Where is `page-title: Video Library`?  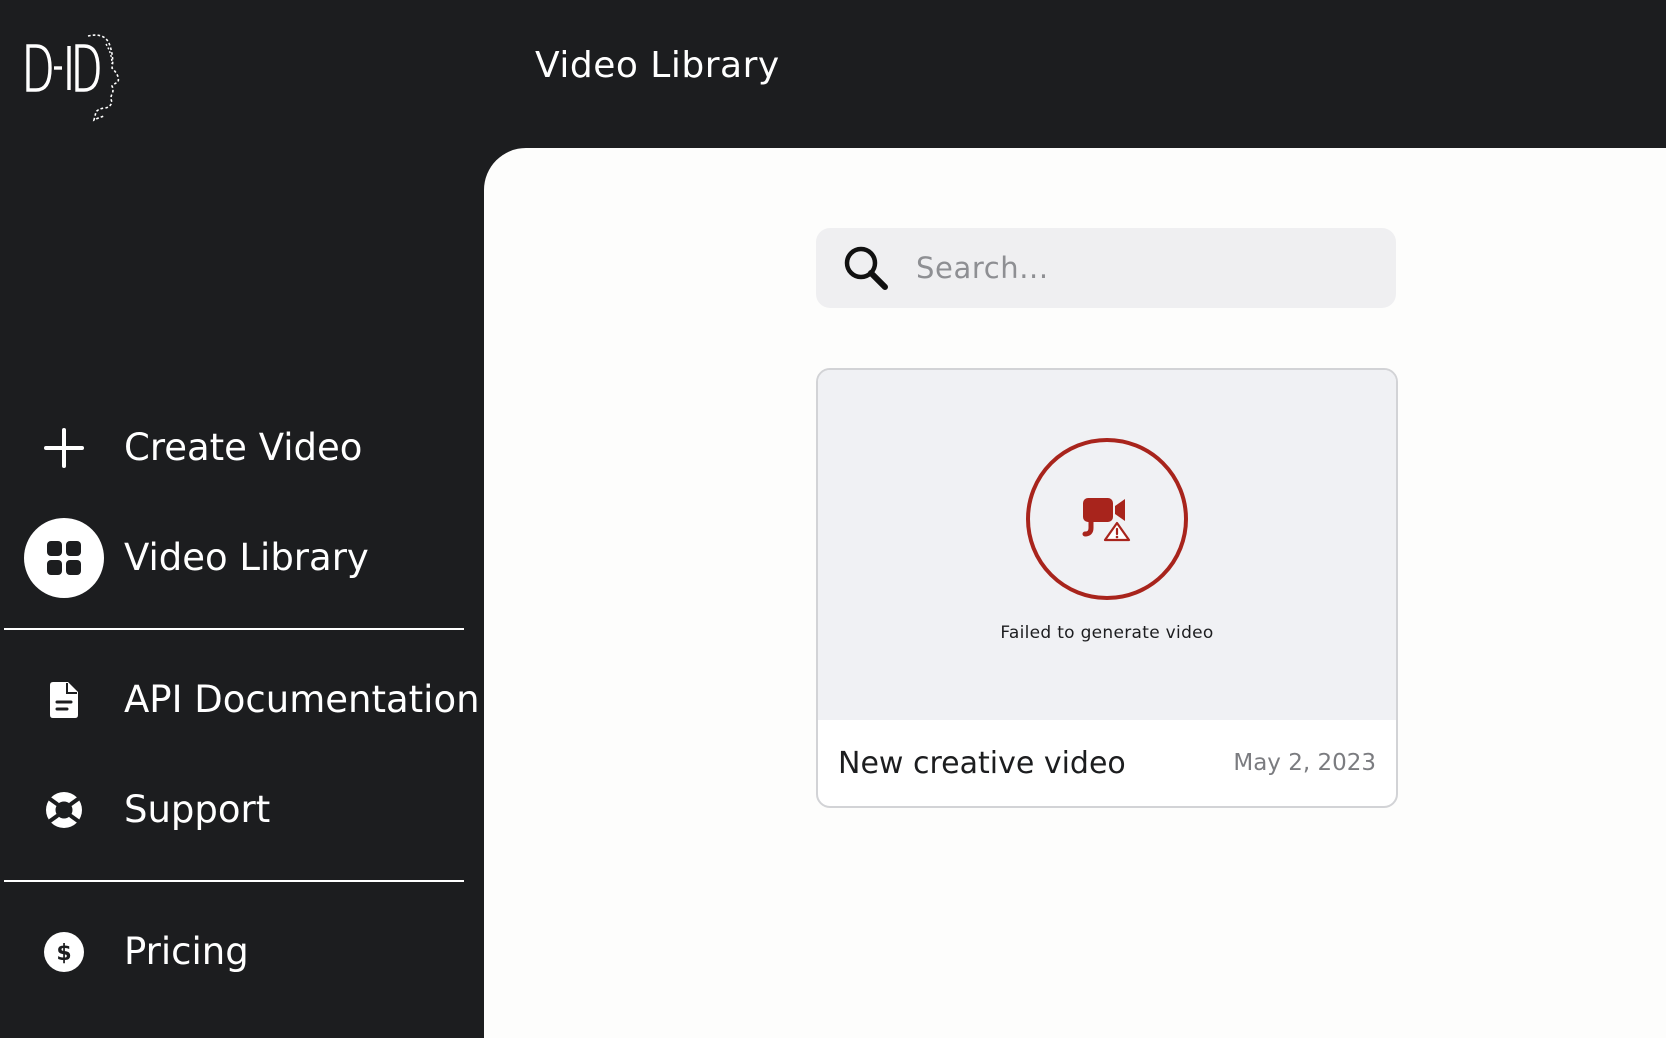
page-title: Video Library is located at coordinates (657, 65).